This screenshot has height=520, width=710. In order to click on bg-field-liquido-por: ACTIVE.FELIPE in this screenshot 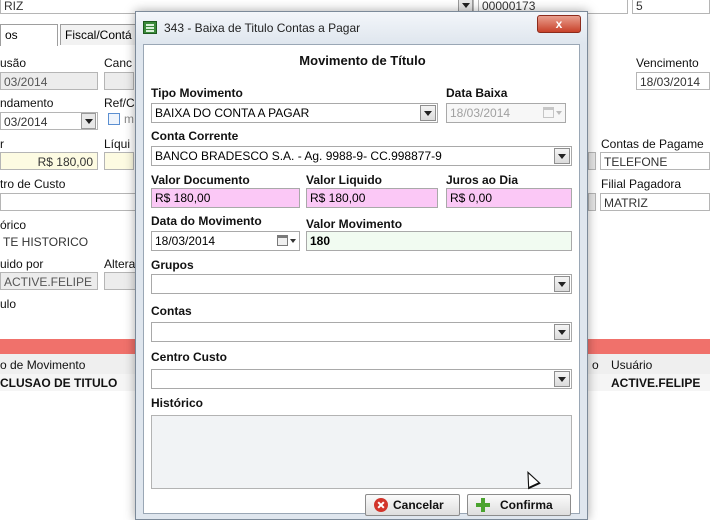, I will do `click(49, 281)`.